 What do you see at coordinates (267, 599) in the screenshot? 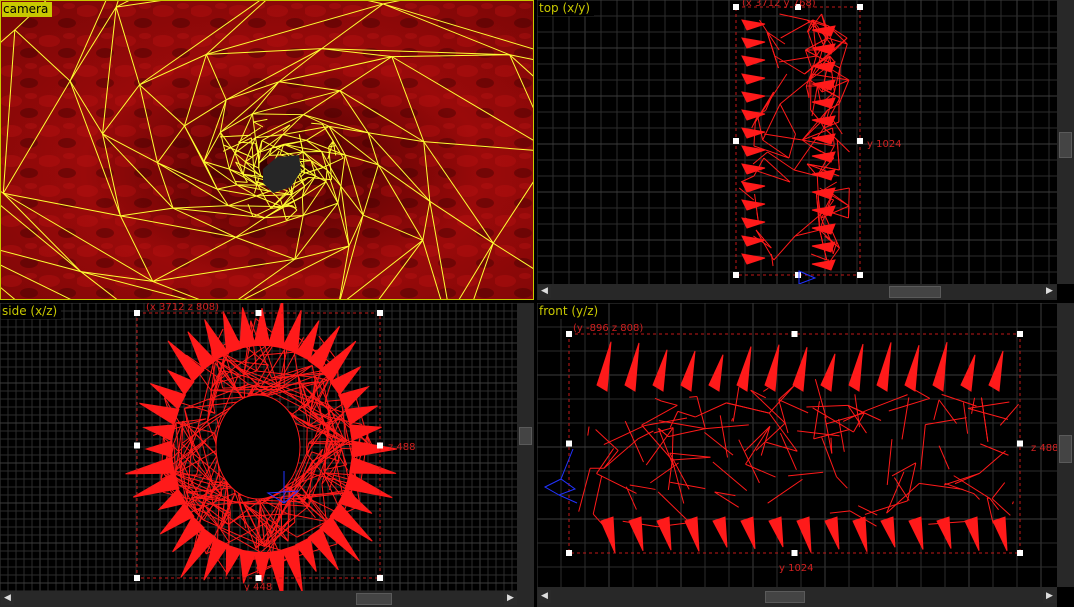
I see `side-horizontal-scrollbar: ◀ ▶` at bounding box center [267, 599].